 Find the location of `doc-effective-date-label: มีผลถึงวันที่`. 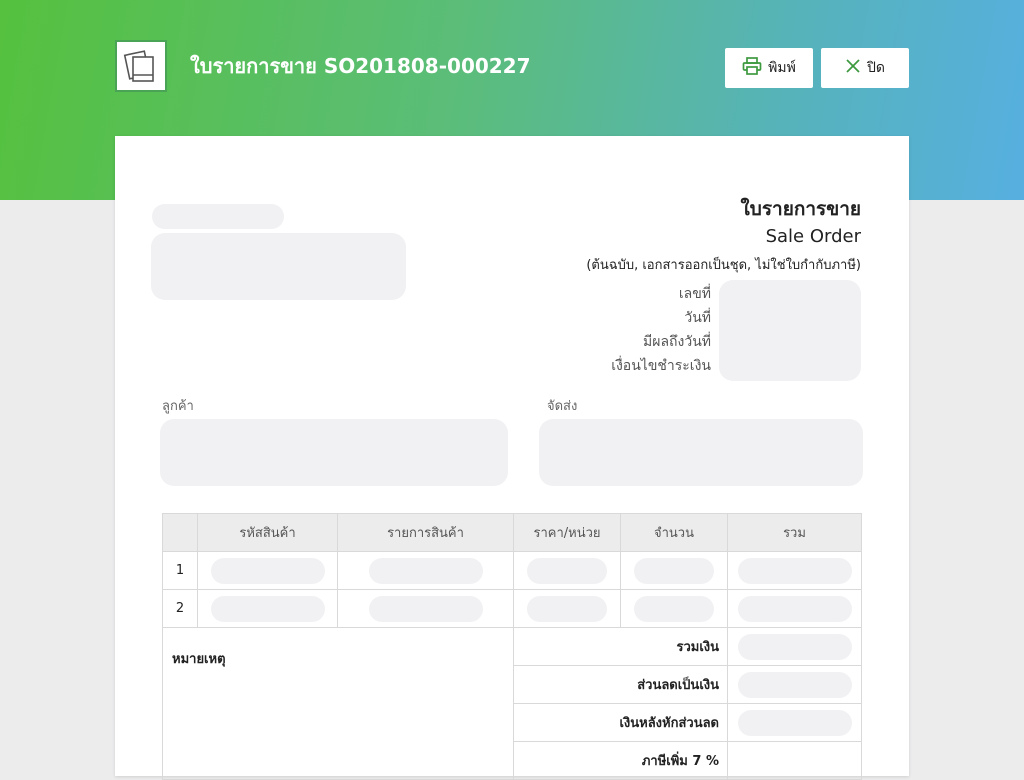

doc-effective-date-label: มีผลถึงวันที่ is located at coordinates (677, 342).